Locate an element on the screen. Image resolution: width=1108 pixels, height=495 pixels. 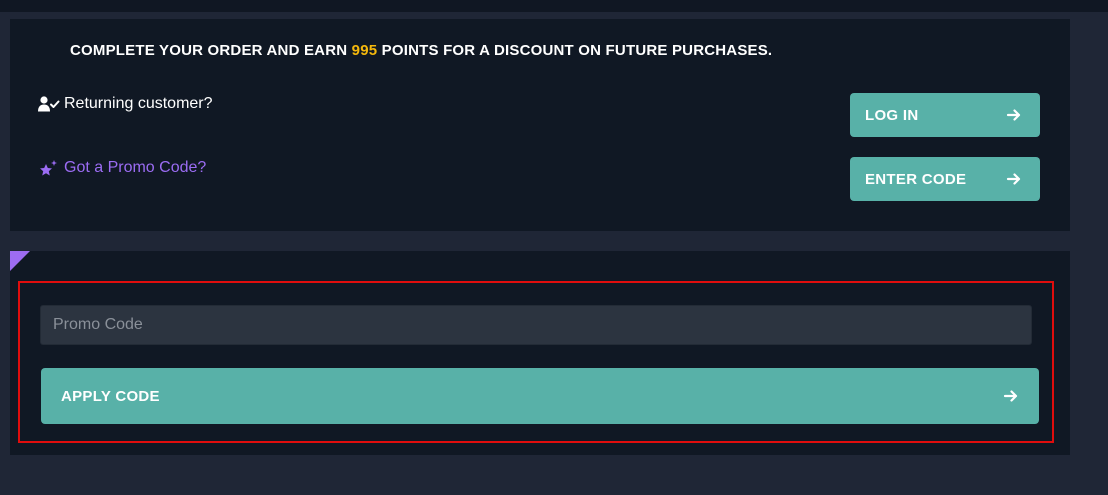
points-value: 995 is located at coordinates (364, 50).